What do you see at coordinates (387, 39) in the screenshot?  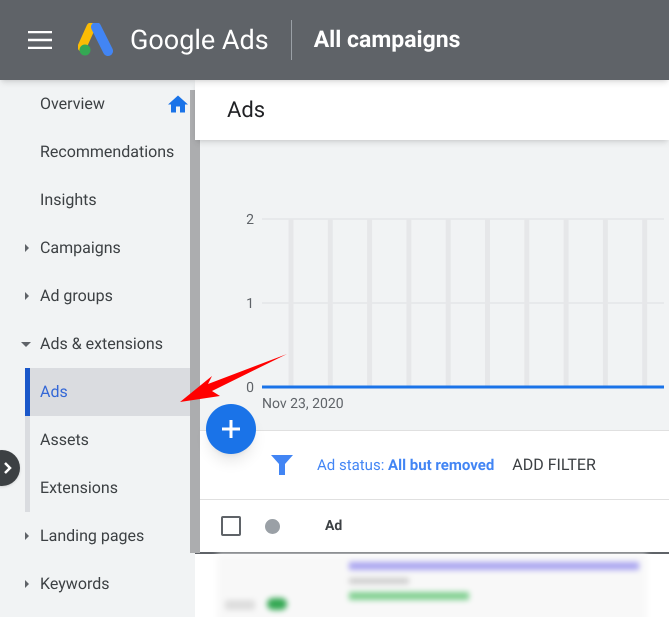 I see `page-title: All campaigns` at bounding box center [387, 39].